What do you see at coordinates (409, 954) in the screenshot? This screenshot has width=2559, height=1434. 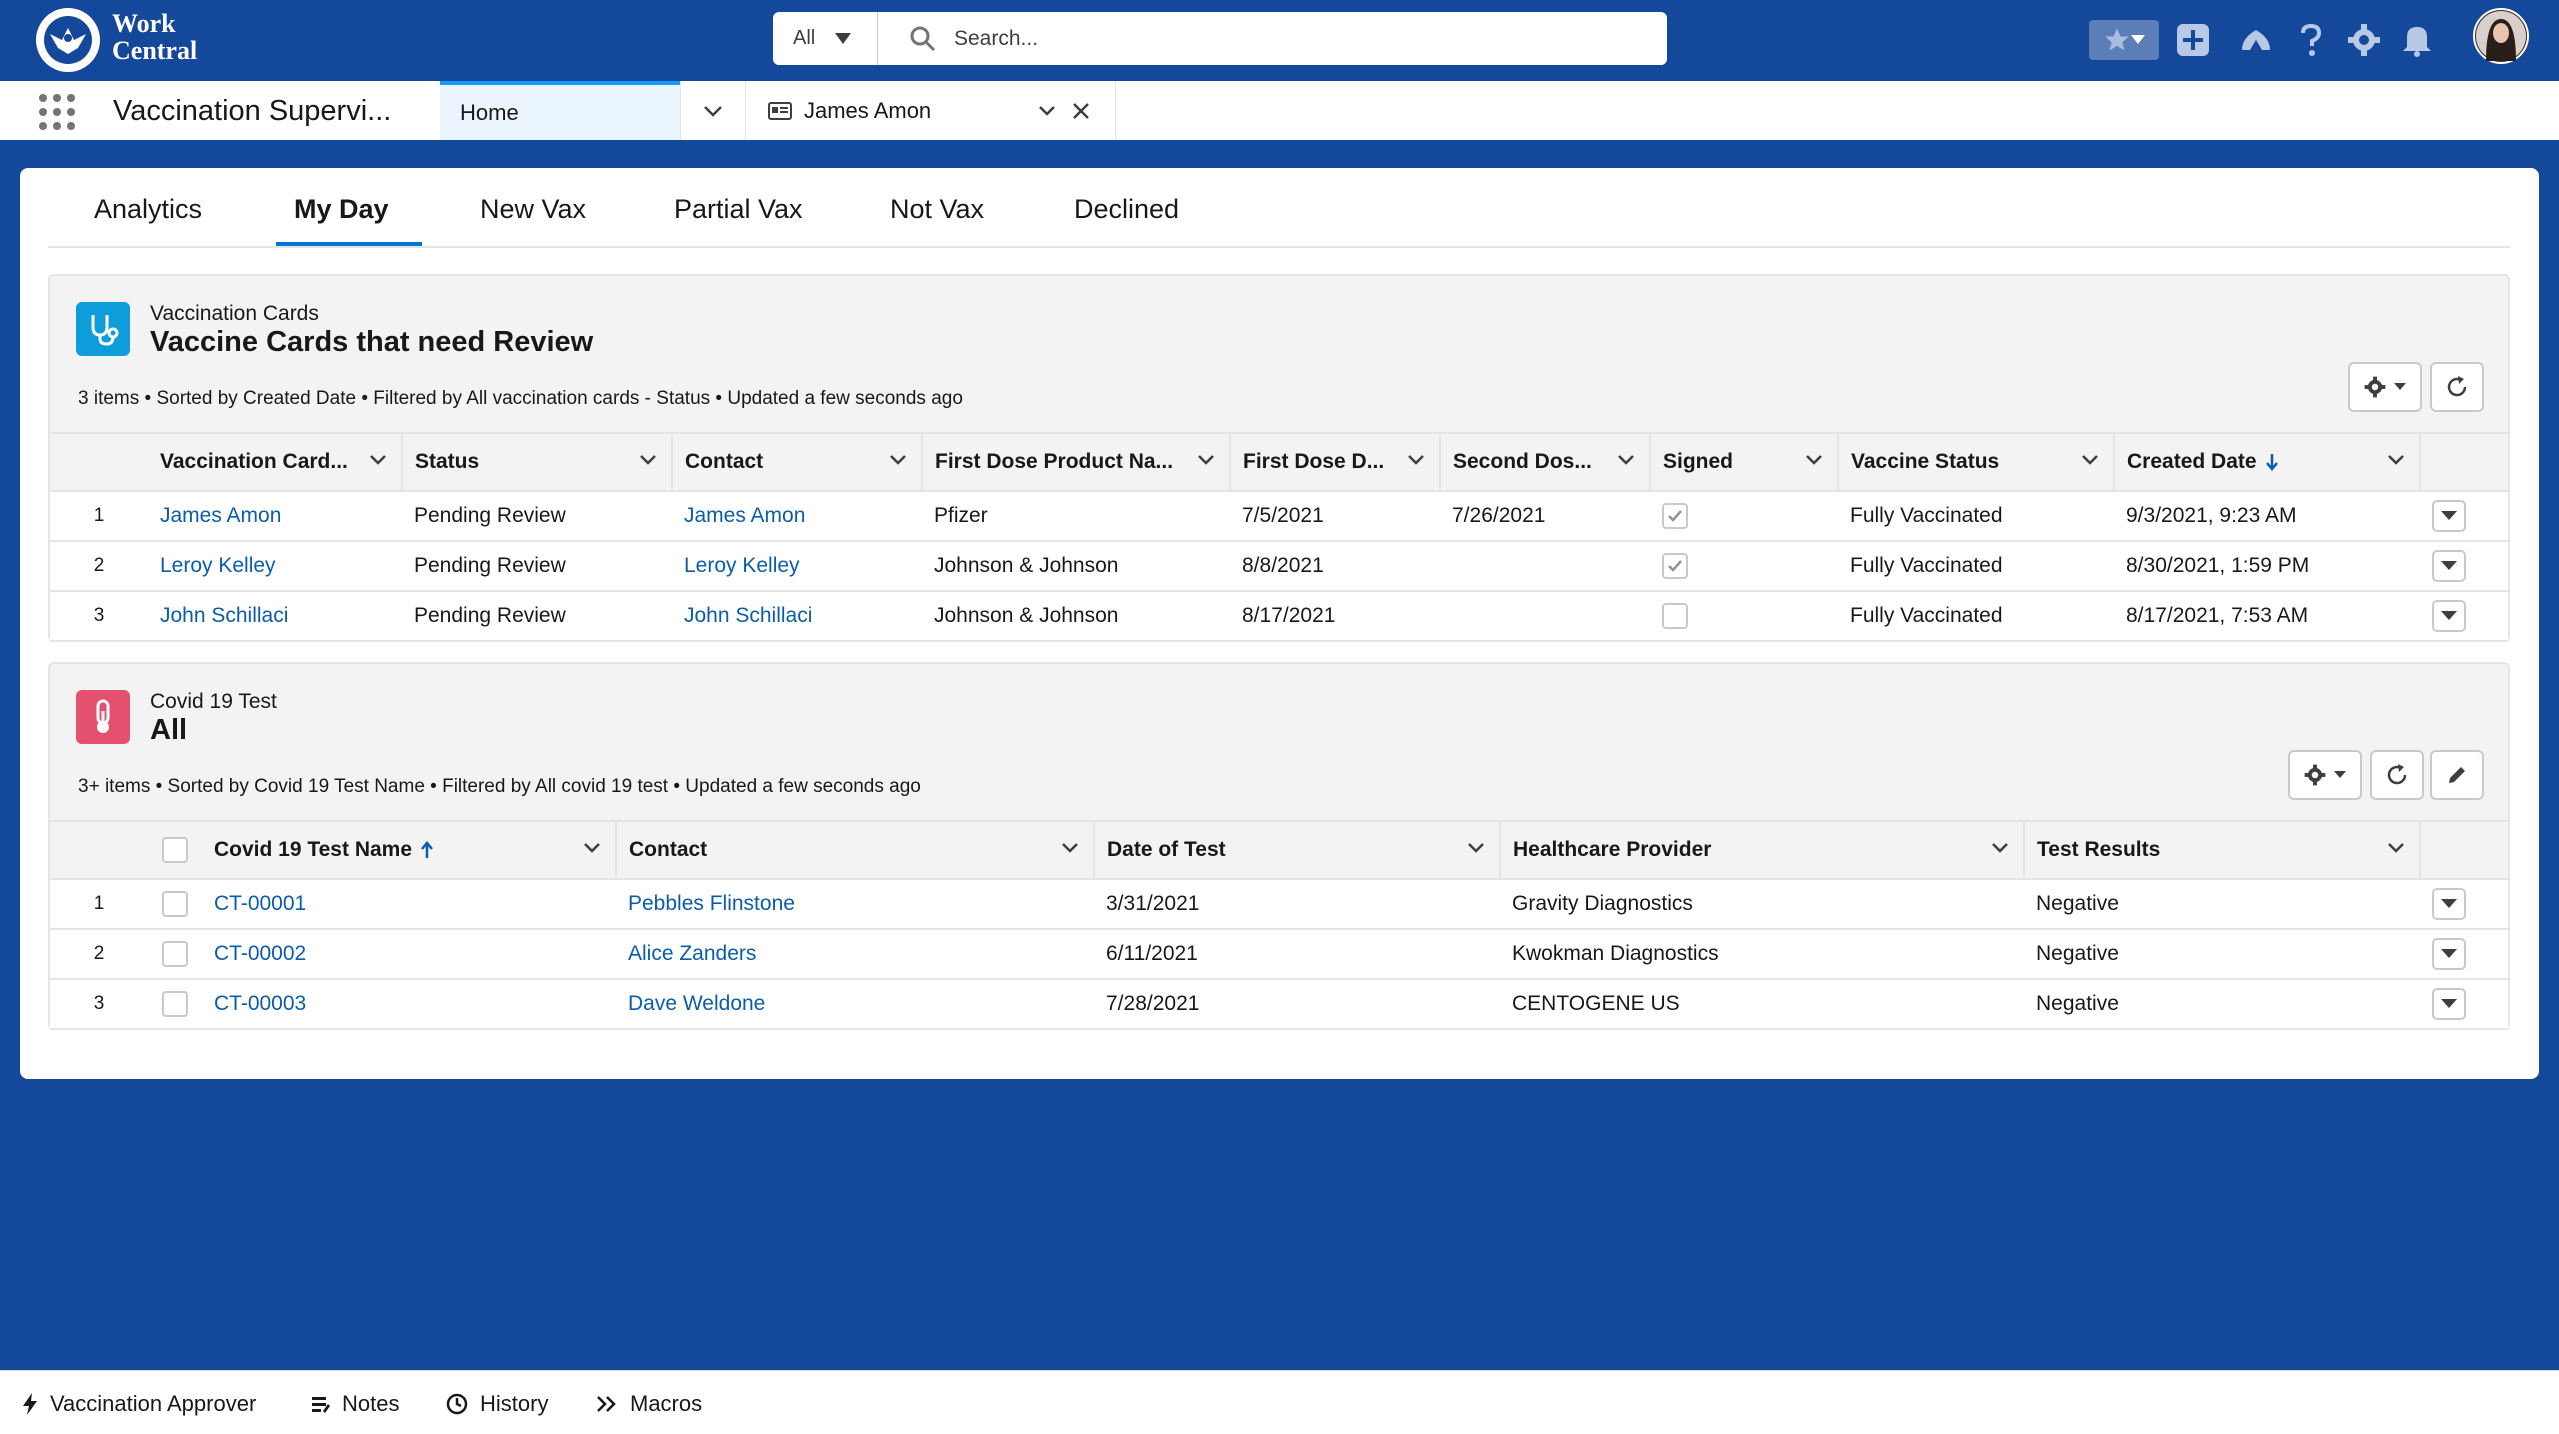 I see `cell-test-name: CT-00002` at bounding box center [409, 954].